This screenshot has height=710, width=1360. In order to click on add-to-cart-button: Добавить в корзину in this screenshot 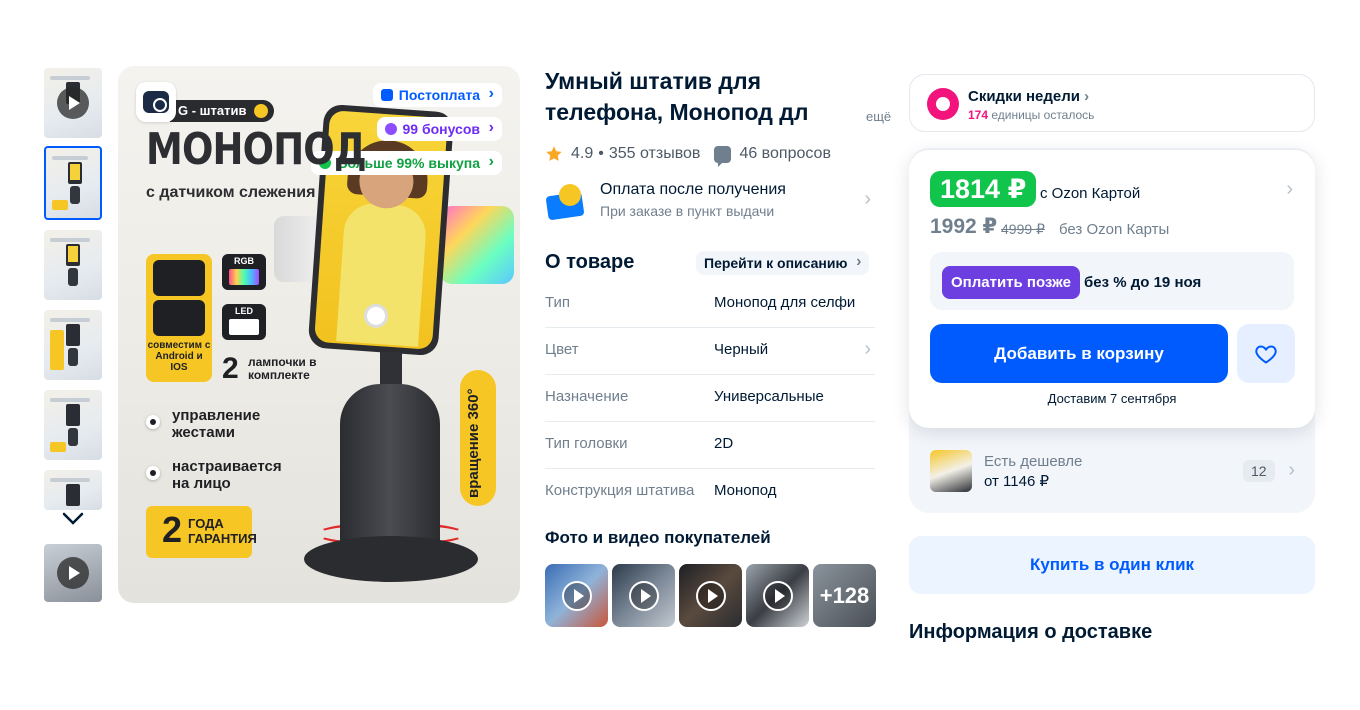, I will do `click(1079, 353)`.